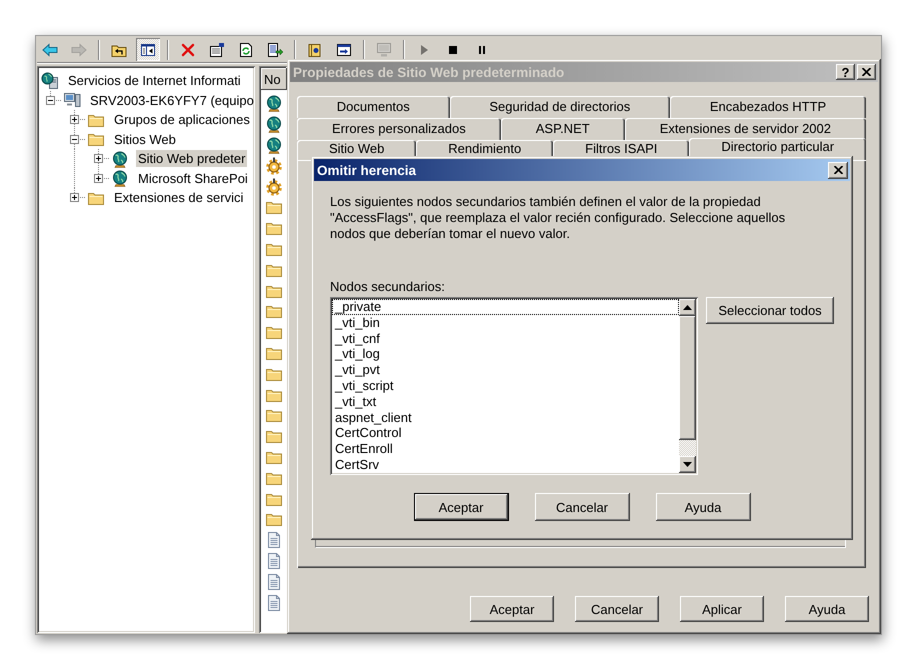  What do you see at coordinates (770, 310) in the screenshot?
I see `select-all-button: Seleccionar todos` at bounding box center [770, 310].